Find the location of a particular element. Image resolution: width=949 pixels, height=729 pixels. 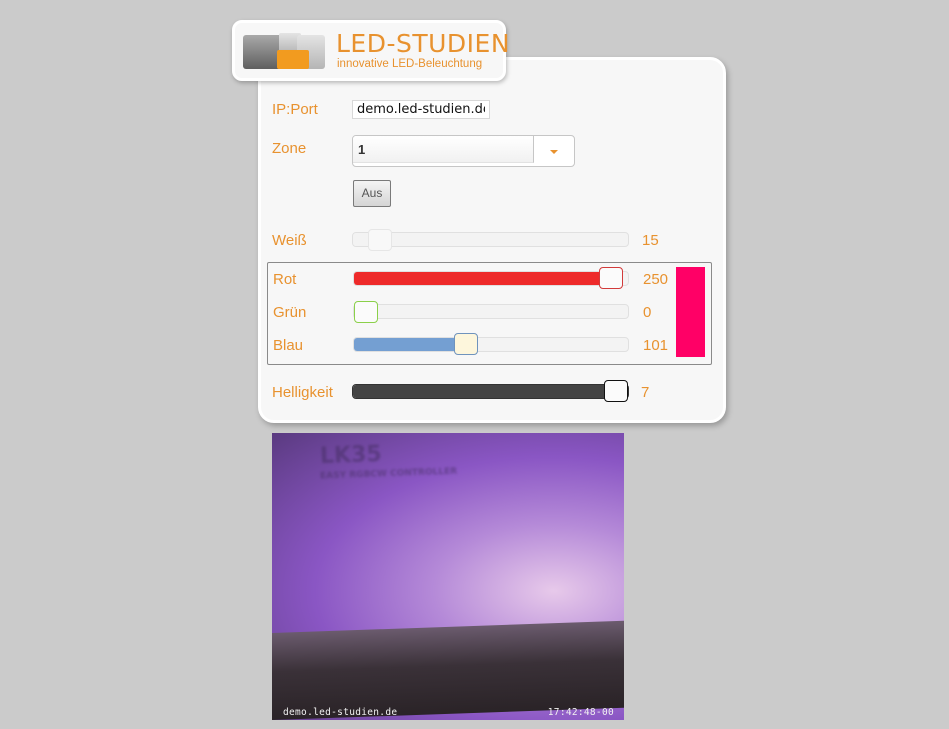

camera-overlay: demo.led-studien.de 17:42:48-00 is located at coordinates (448, 713).